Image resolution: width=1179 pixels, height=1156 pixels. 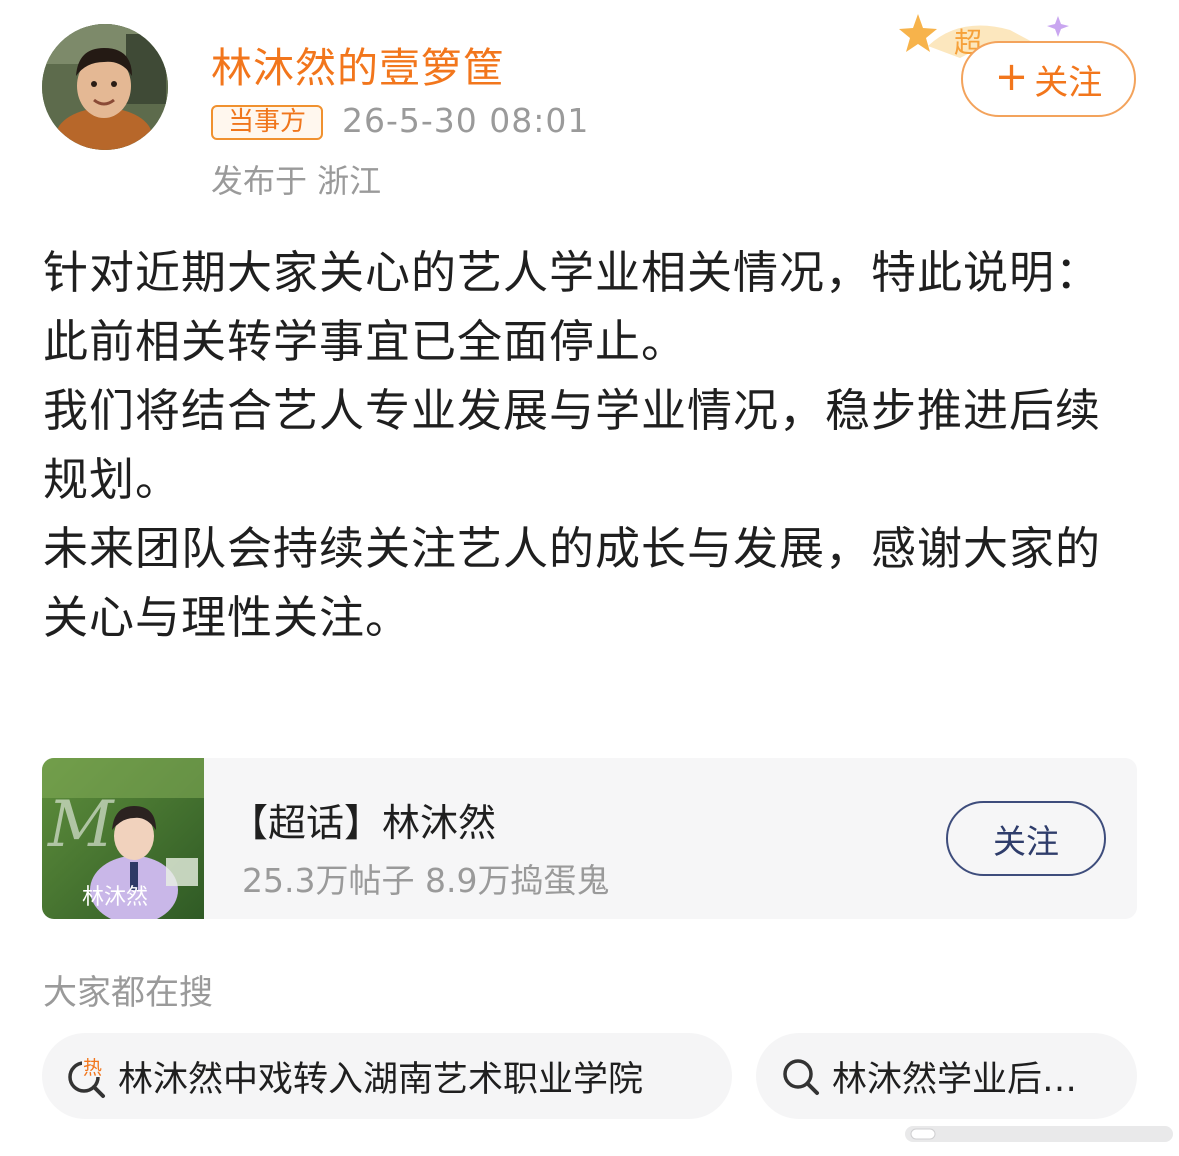 I want to click on avatar, so click(x=105, y=87).